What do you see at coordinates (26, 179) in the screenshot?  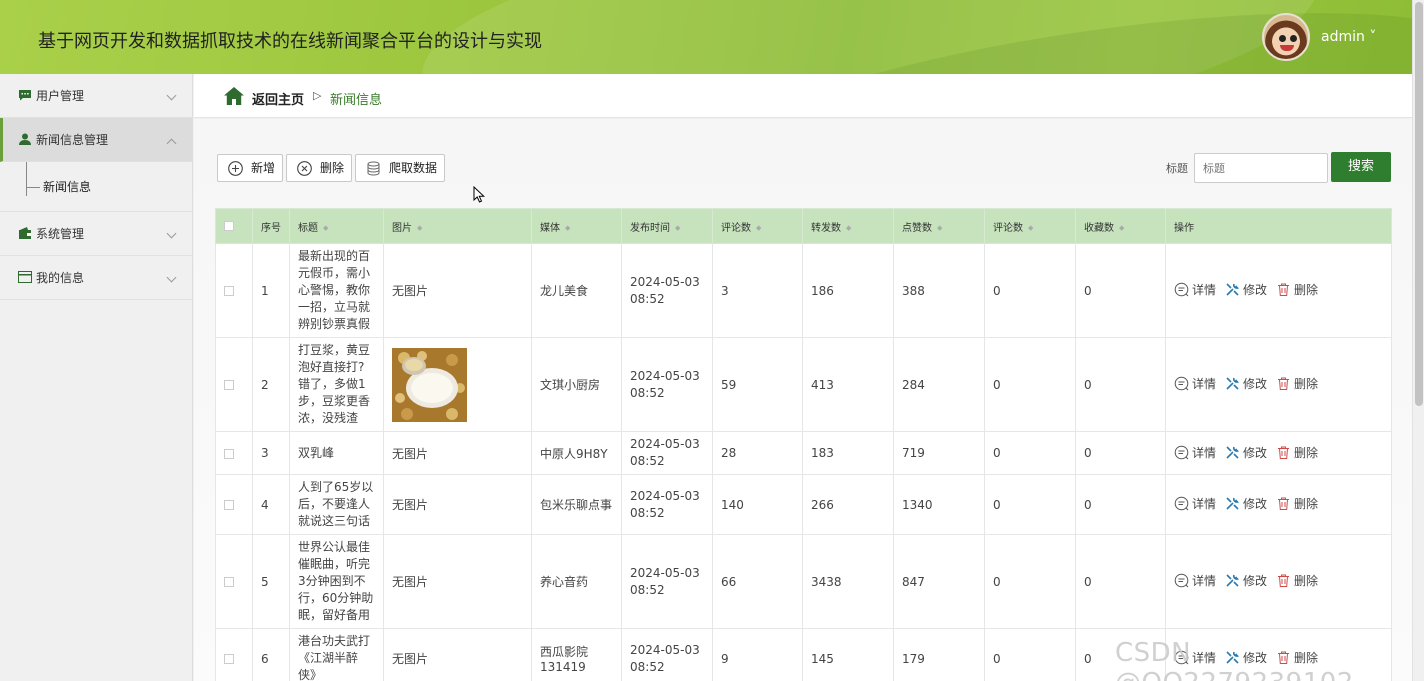 I see `tree-line` at bounding box center [26, 179].